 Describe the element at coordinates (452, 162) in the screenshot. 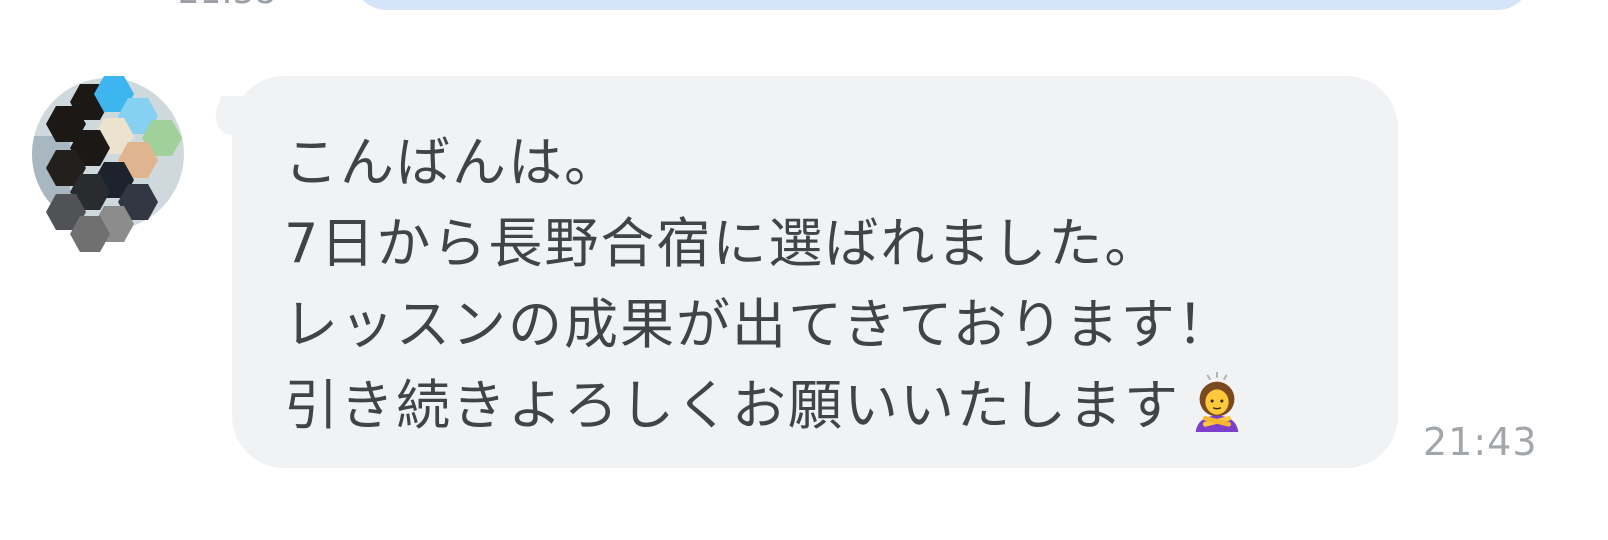

I see `message-line-1: こんばんは。` at that location.